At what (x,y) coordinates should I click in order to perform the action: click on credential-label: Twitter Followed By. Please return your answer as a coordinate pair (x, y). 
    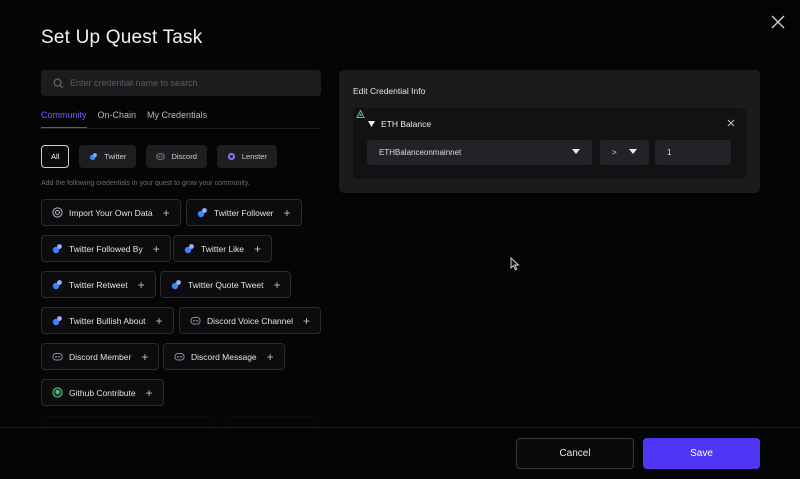
    Looking at the image, I should click on (106, 248).